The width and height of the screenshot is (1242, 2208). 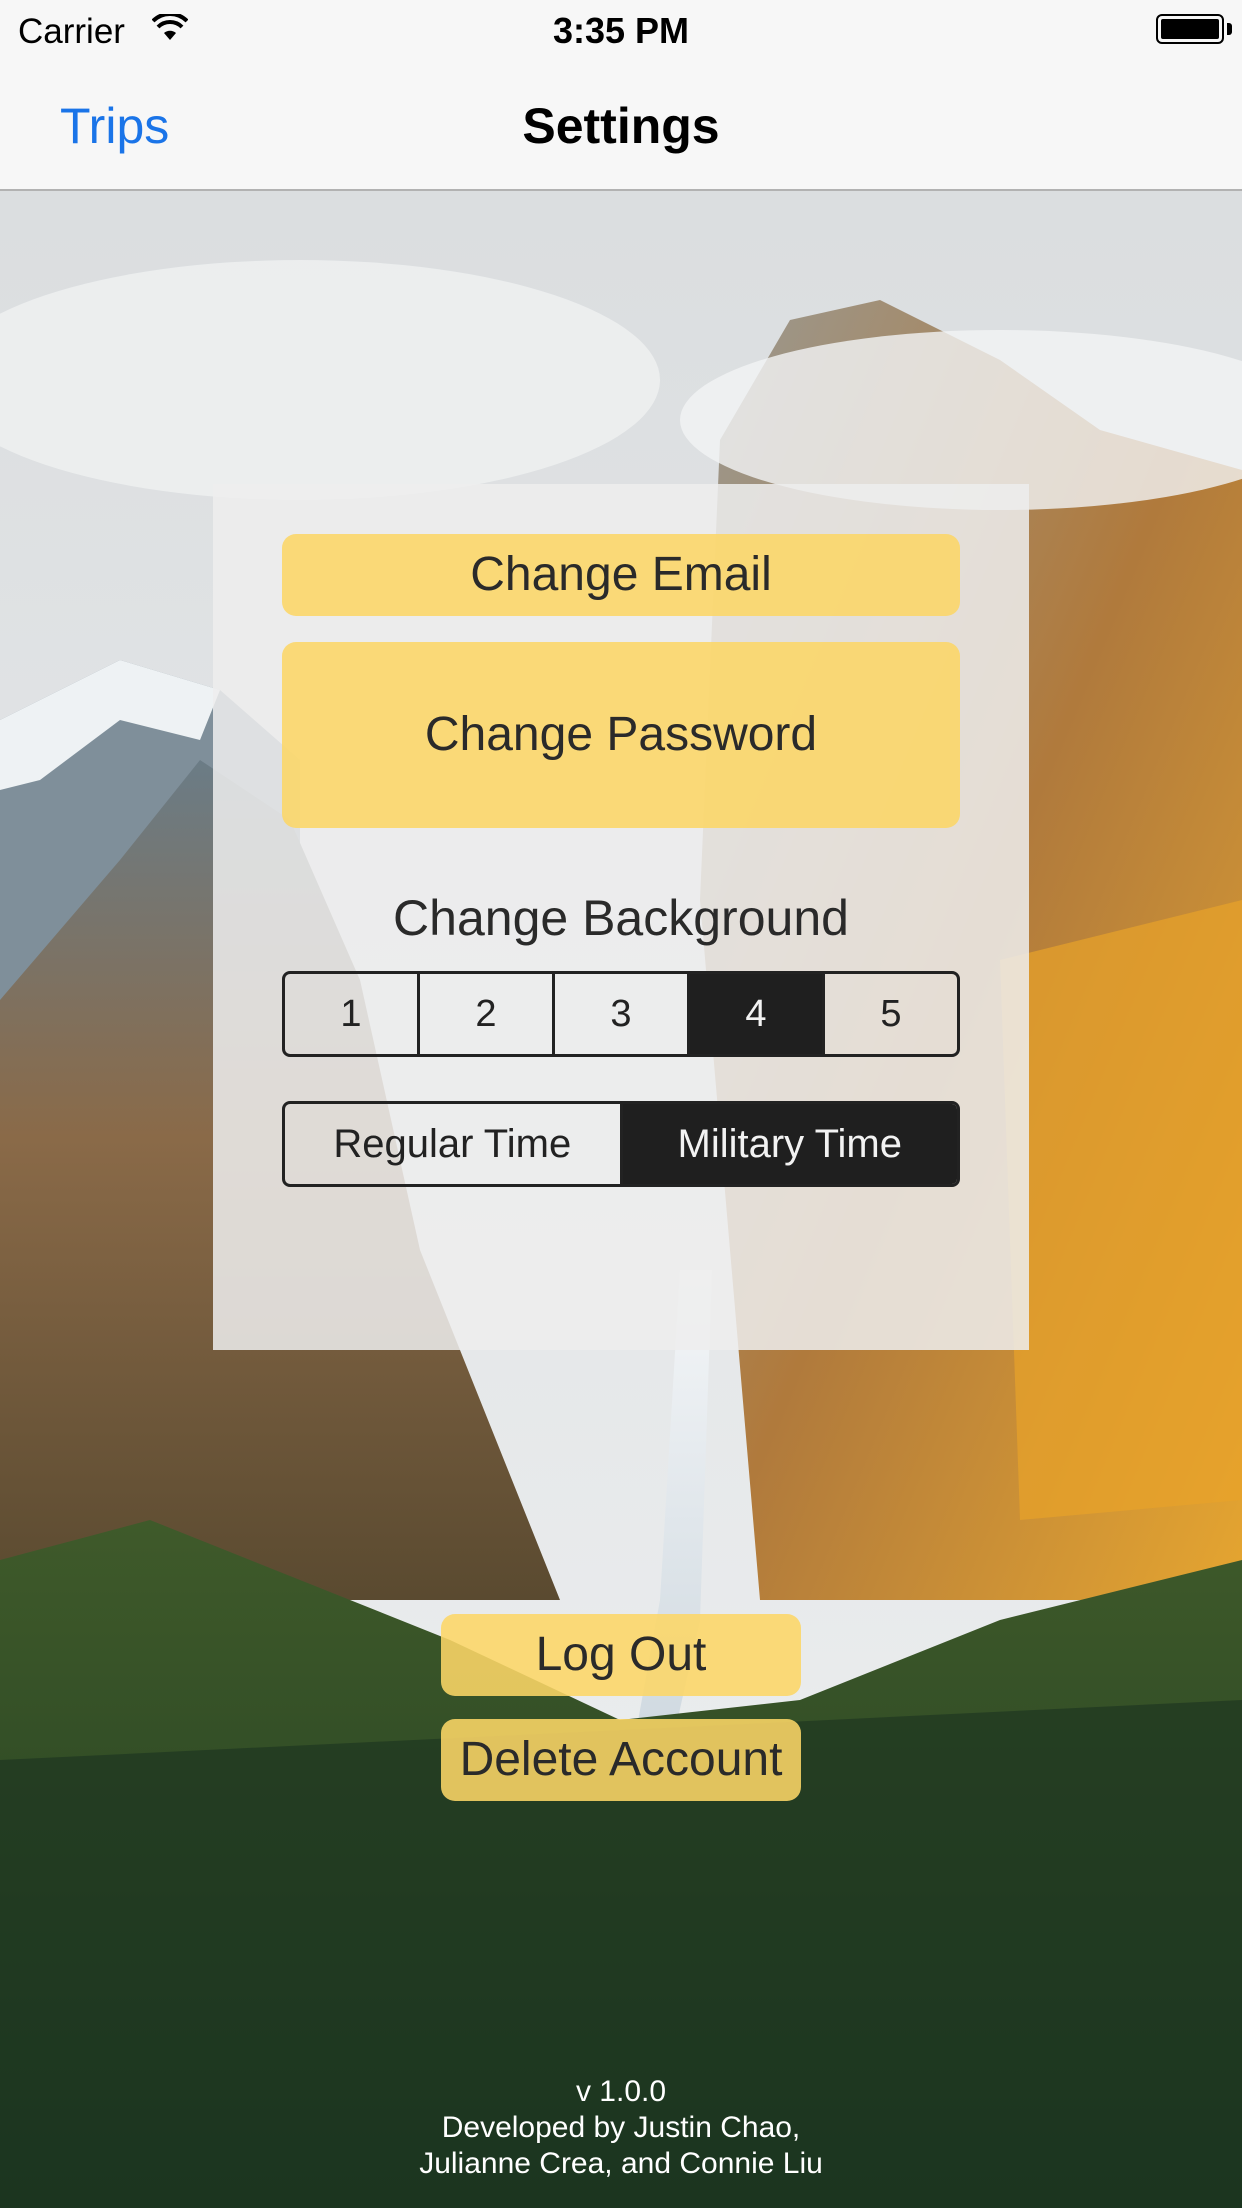 What do you see at coordinates (621, 2091) in the screenshot?
I see `version-label: v 1.0.0` at bounding box center [621, 2091].